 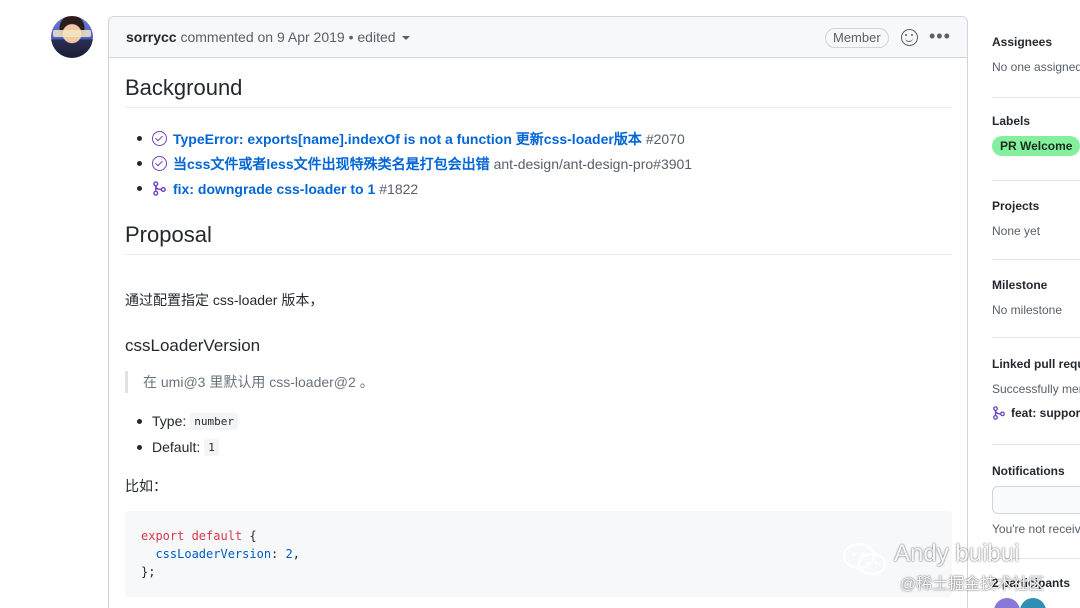 I want to click on chevron-down-icon, so click(x=405, y=38).